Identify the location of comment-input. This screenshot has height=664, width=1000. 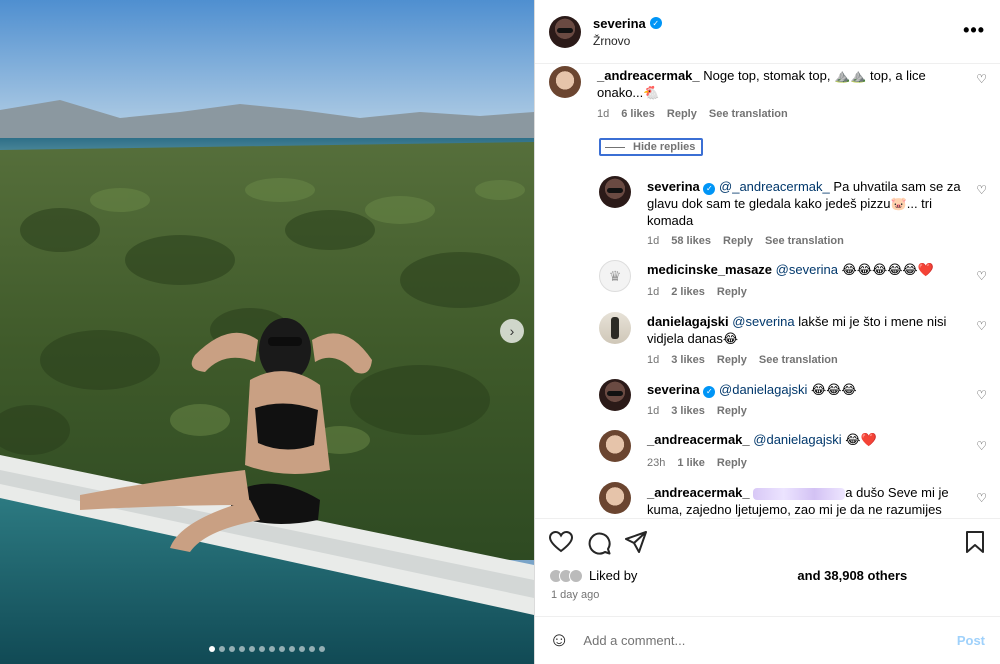
(758, 640).